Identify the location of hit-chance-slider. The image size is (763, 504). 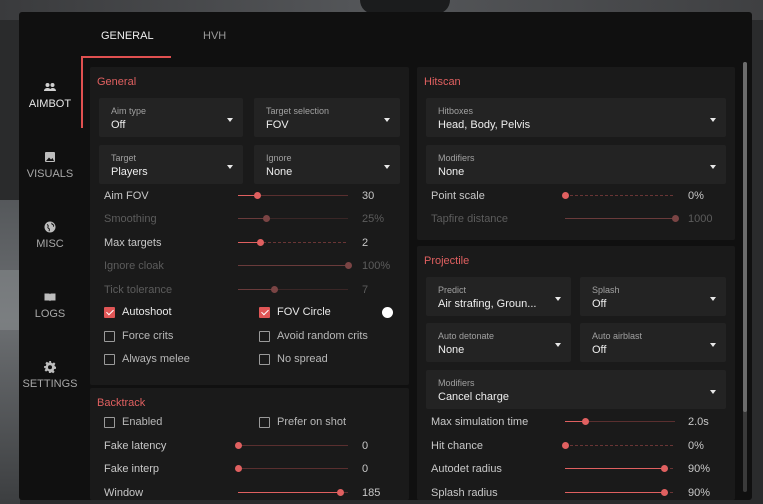
(618, 446).